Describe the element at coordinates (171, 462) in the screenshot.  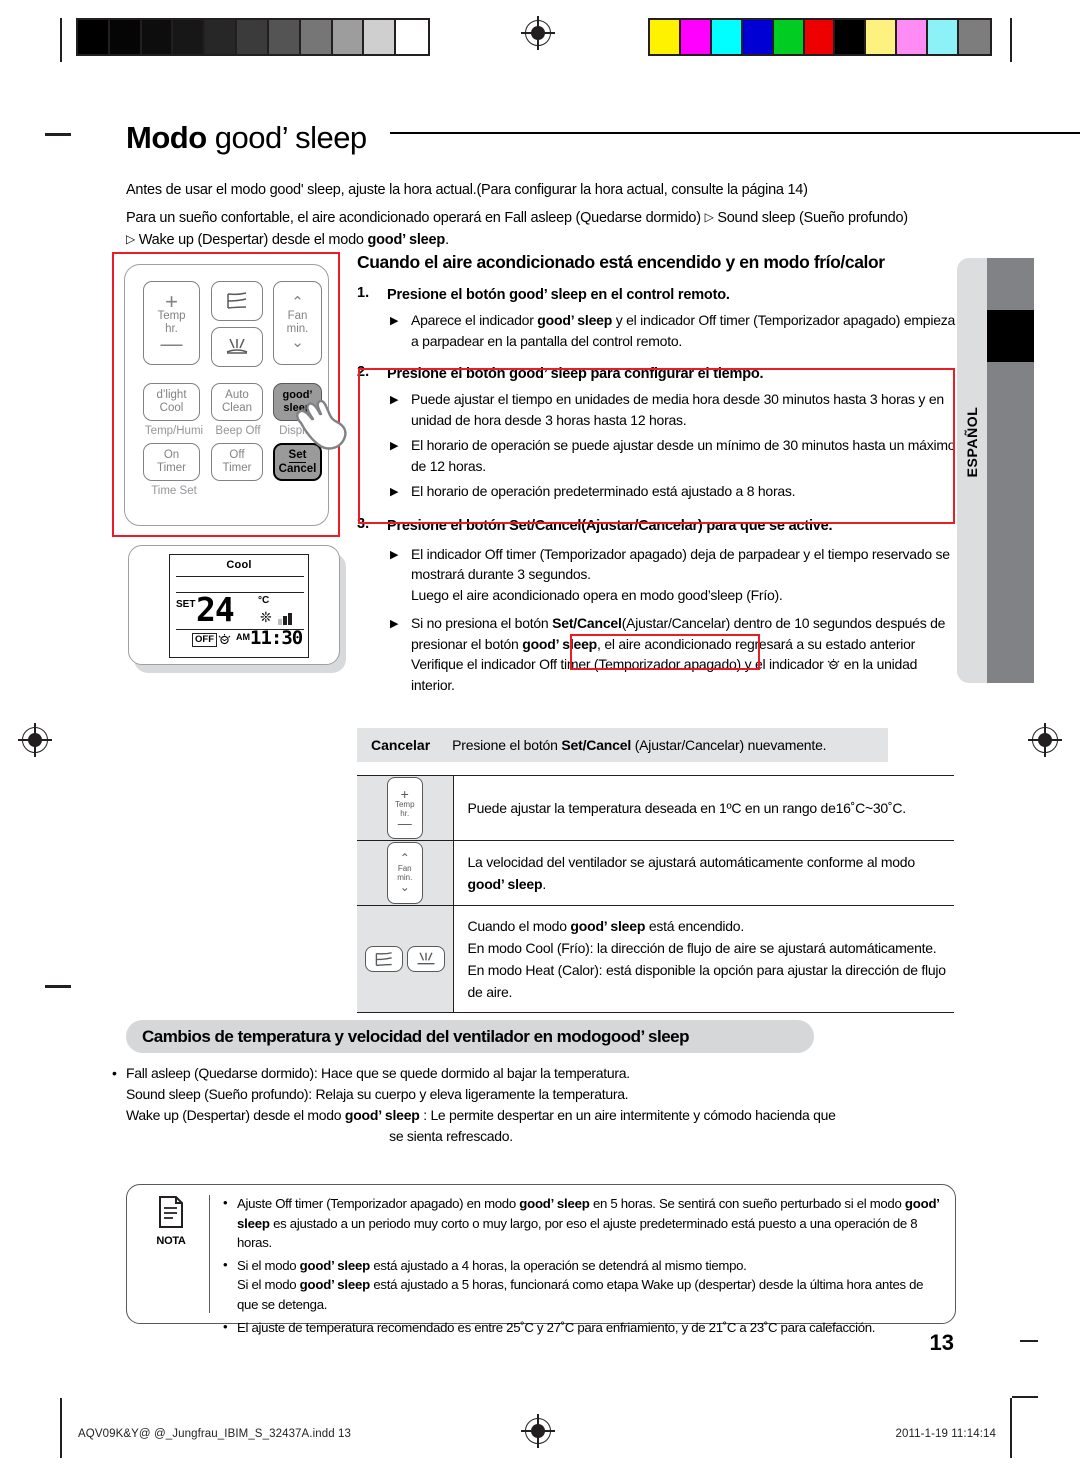
I see `remote-on-timer-button: On Timer` at that location.